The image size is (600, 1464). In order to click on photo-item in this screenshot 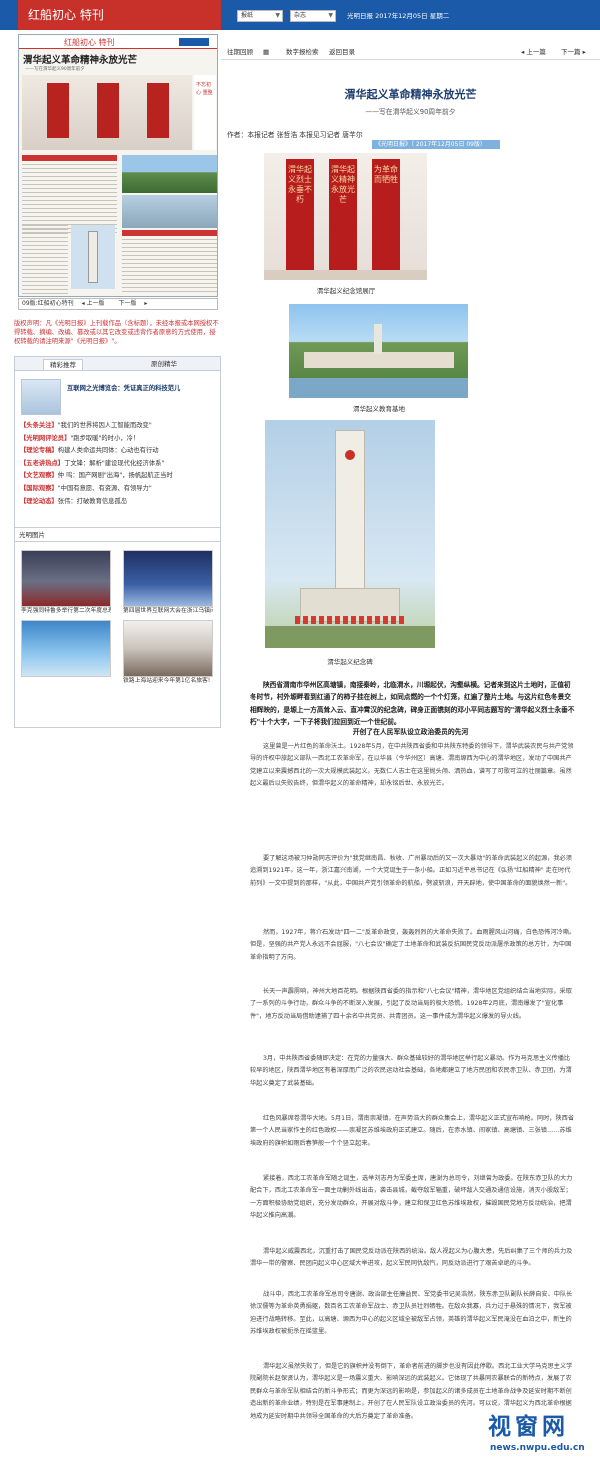, I will do `click(66, 648)`.